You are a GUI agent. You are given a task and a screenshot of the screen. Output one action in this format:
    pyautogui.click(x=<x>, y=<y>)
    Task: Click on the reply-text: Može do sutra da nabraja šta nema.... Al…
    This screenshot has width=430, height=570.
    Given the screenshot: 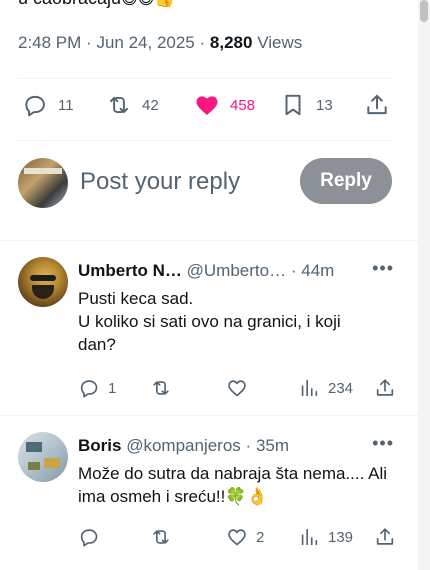 What is the action you would take?
    pyautogui.click(x=235, y=485)
    